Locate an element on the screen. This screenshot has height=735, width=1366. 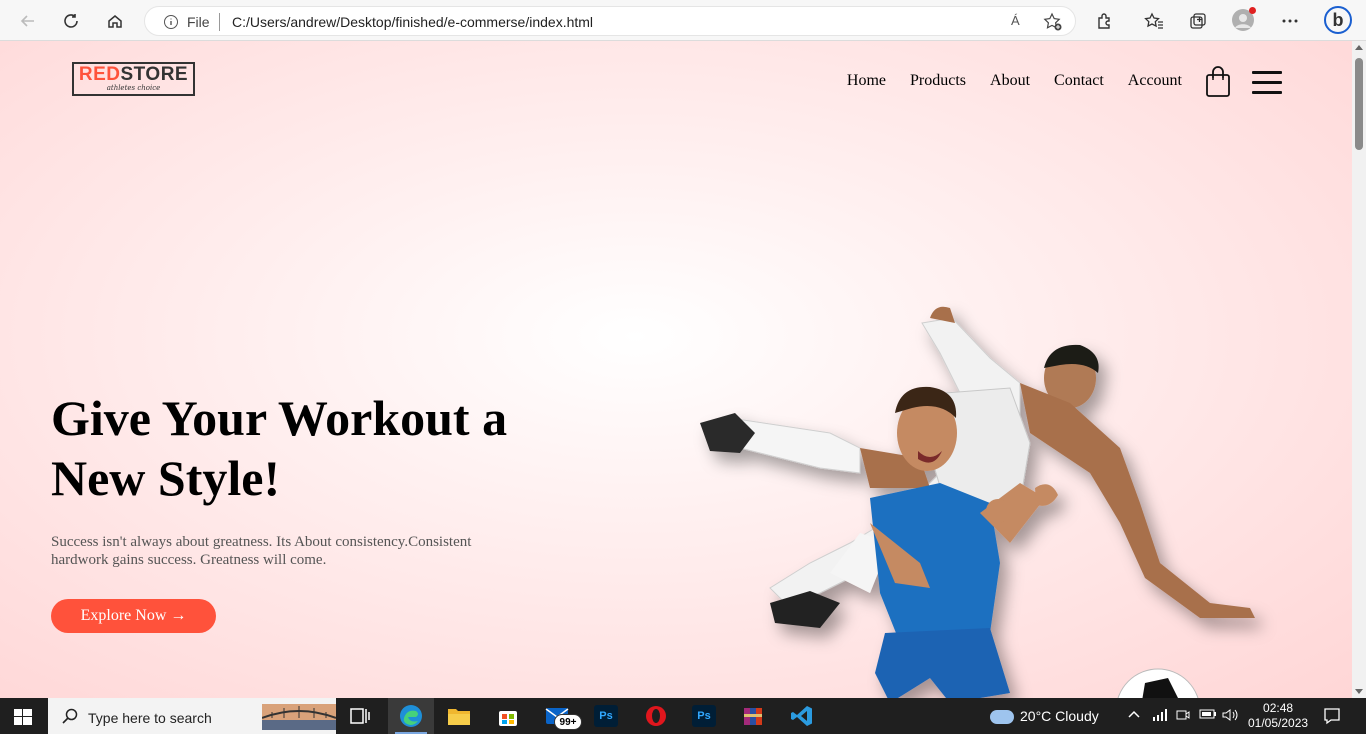
page-scrollbar is located at coordinates (1359, 369).